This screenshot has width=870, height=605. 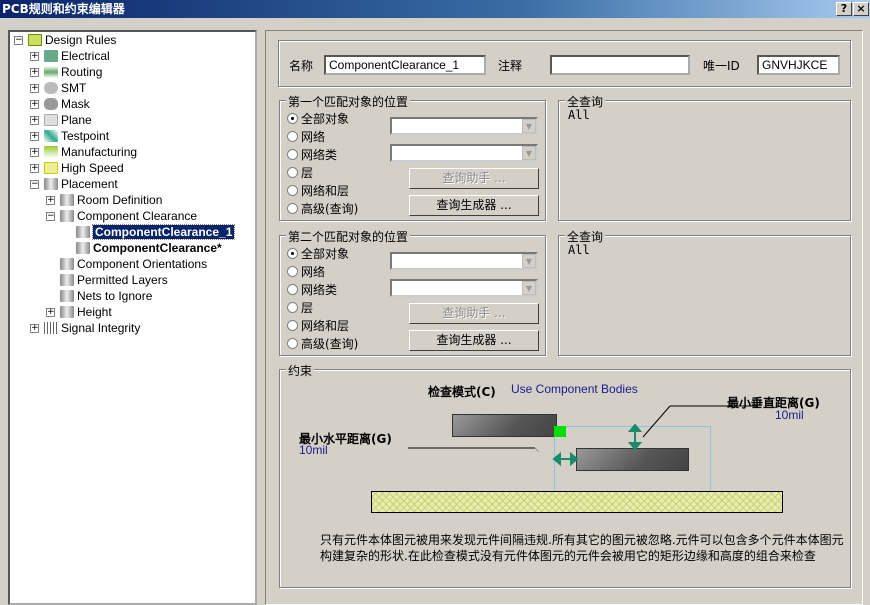 What do you see at coordinates (773, 403) in the screenshot?
I see `min-vertical-label: 最小垂直距离(G)` at bounding box center [773, 403].